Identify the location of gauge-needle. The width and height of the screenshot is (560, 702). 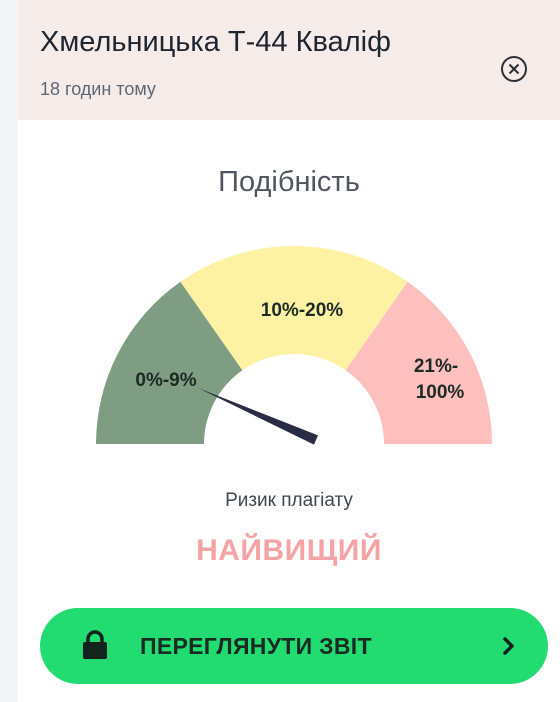
(258, 416).